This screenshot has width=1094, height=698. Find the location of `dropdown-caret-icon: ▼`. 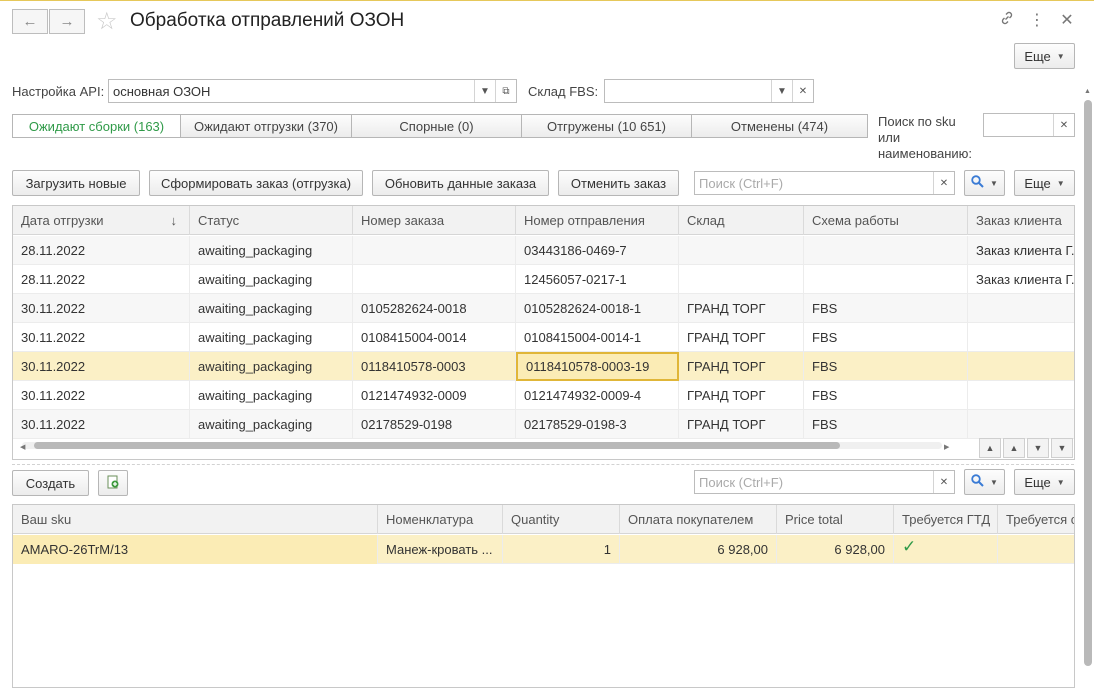

dropdown-caret-icon: ▼ is located at coordinates (484, 91).